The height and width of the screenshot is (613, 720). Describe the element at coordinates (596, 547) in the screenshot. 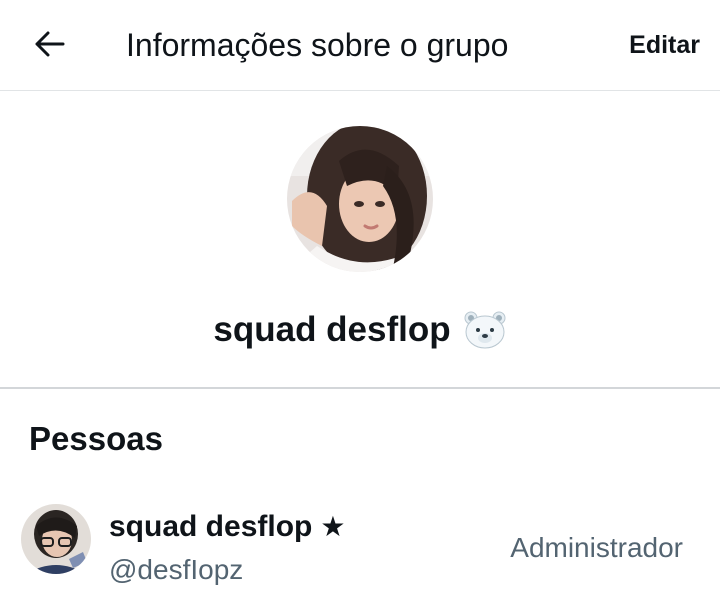

I see `member-role: Administrador` at that location.